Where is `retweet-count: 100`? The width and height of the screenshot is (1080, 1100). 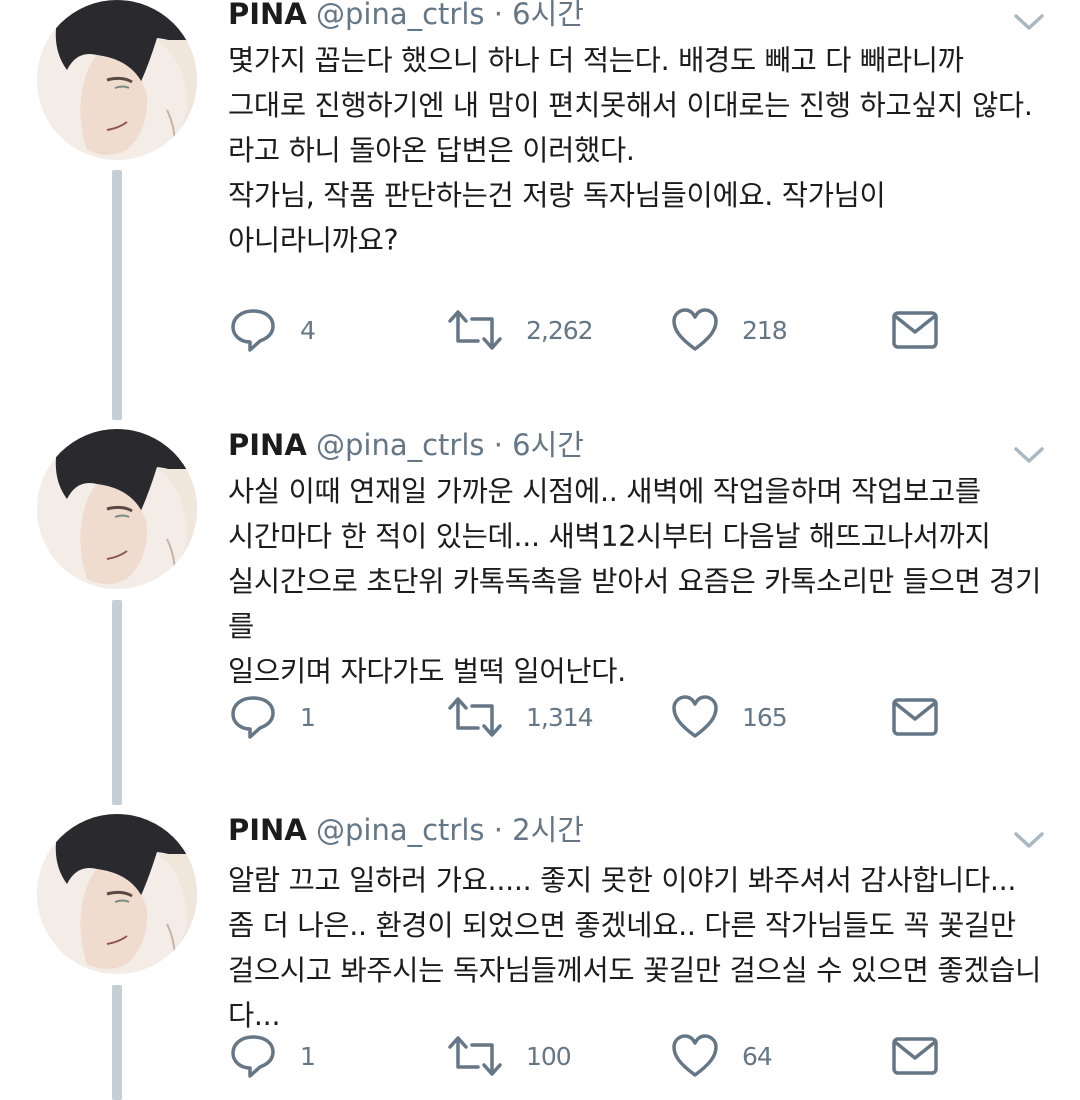 retweet-count: 100 is located at coordinates (549, 1056).